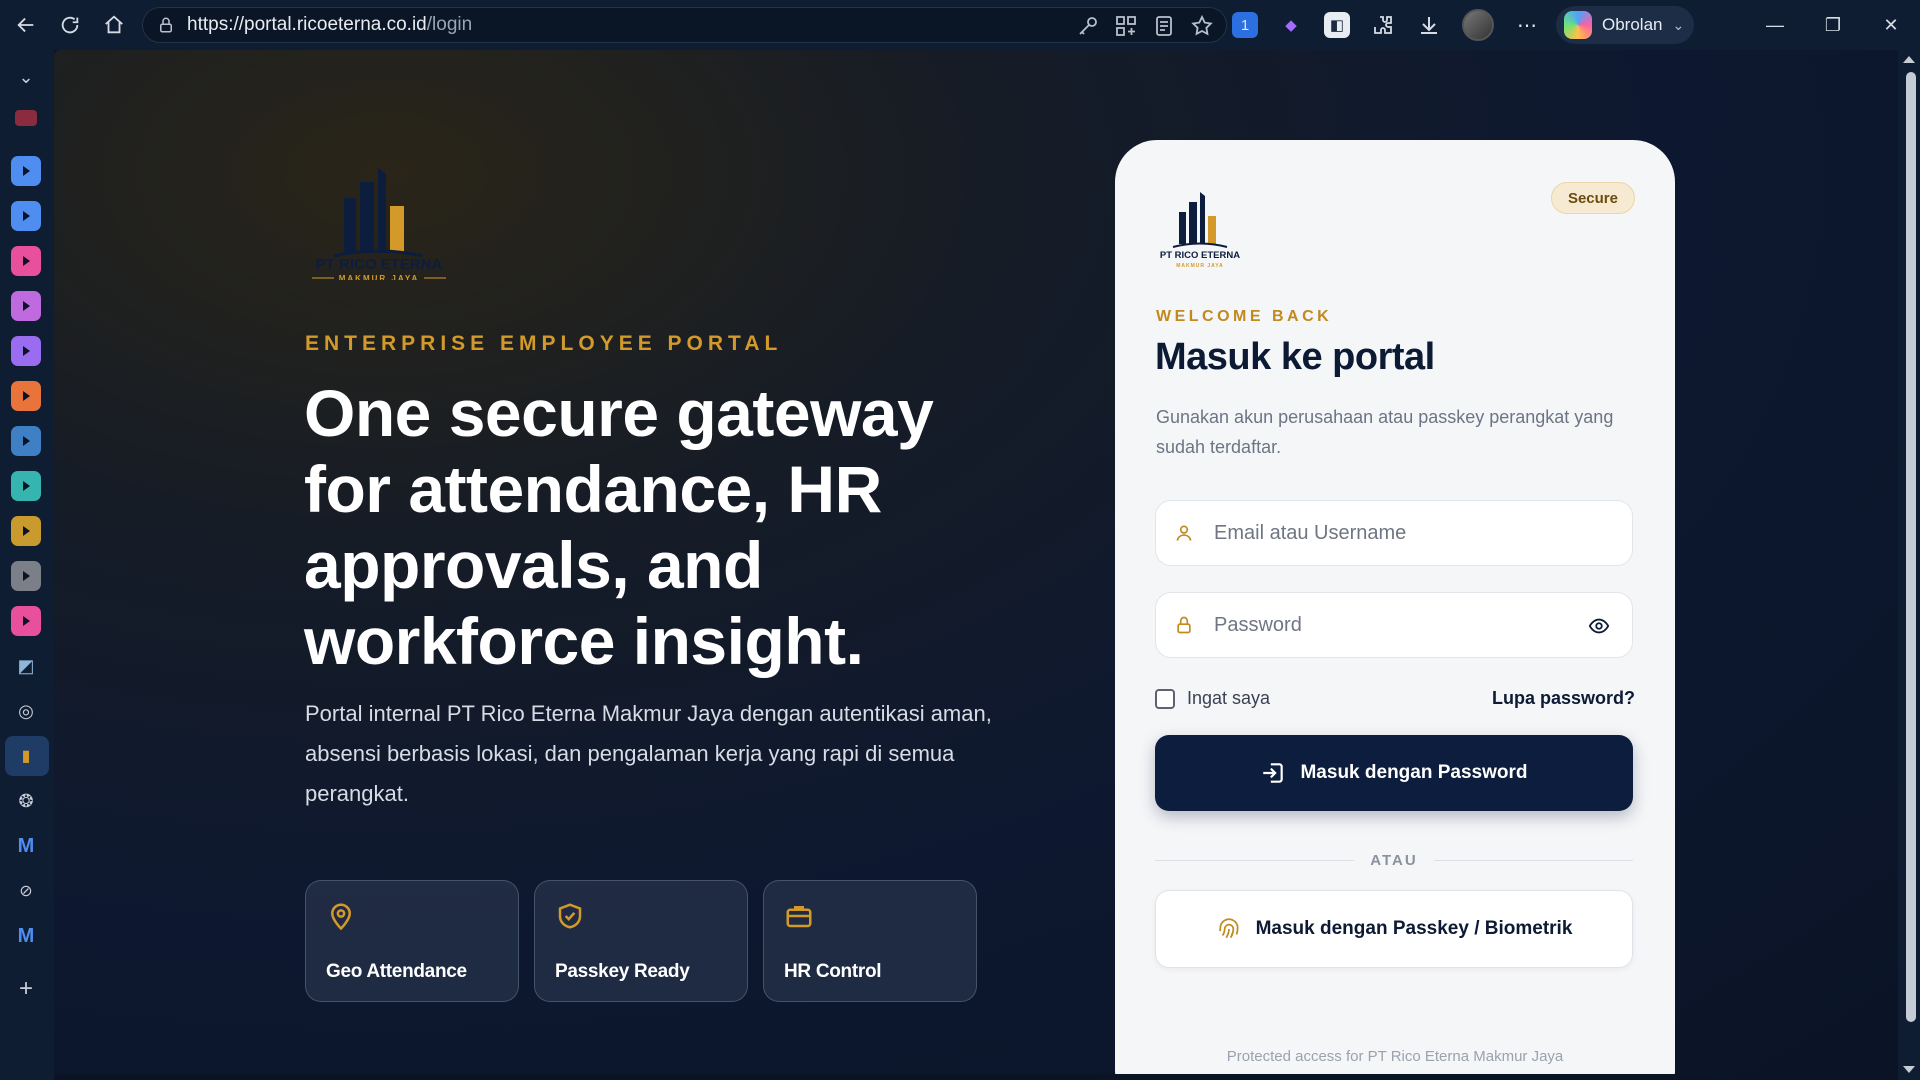 The image size is (1920, 1080). What do you see at coordinates (1775, 25) in the screenshot?
I see `minimize-button: —` at bounding box center [1775, 25].